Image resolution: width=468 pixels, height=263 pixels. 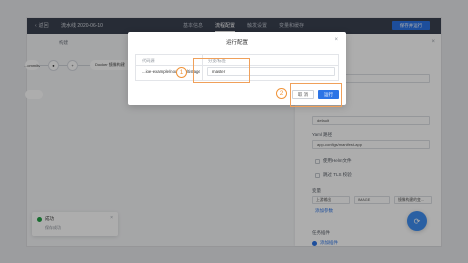 What do you see at coordinates (181, 72) in the screenshot?
I see `step-badge-1: 1` at bounding box center [181, 72].